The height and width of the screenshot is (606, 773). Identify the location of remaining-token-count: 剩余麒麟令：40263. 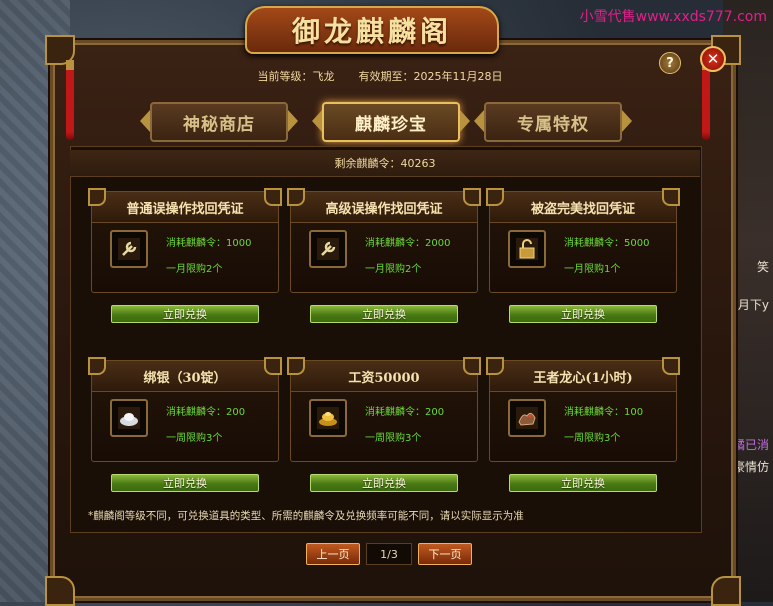
(385, 163).